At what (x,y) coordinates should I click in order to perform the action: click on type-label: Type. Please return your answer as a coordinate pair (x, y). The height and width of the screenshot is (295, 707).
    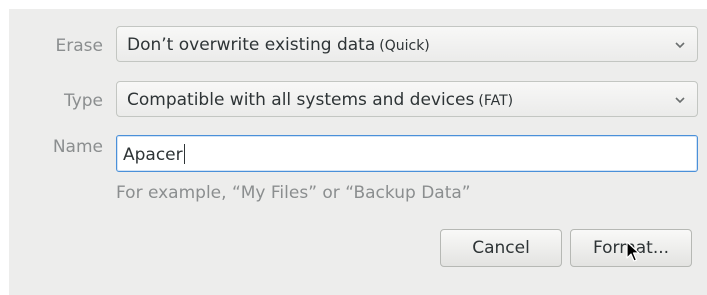
    Looking at the image, I should click on (83, 101).